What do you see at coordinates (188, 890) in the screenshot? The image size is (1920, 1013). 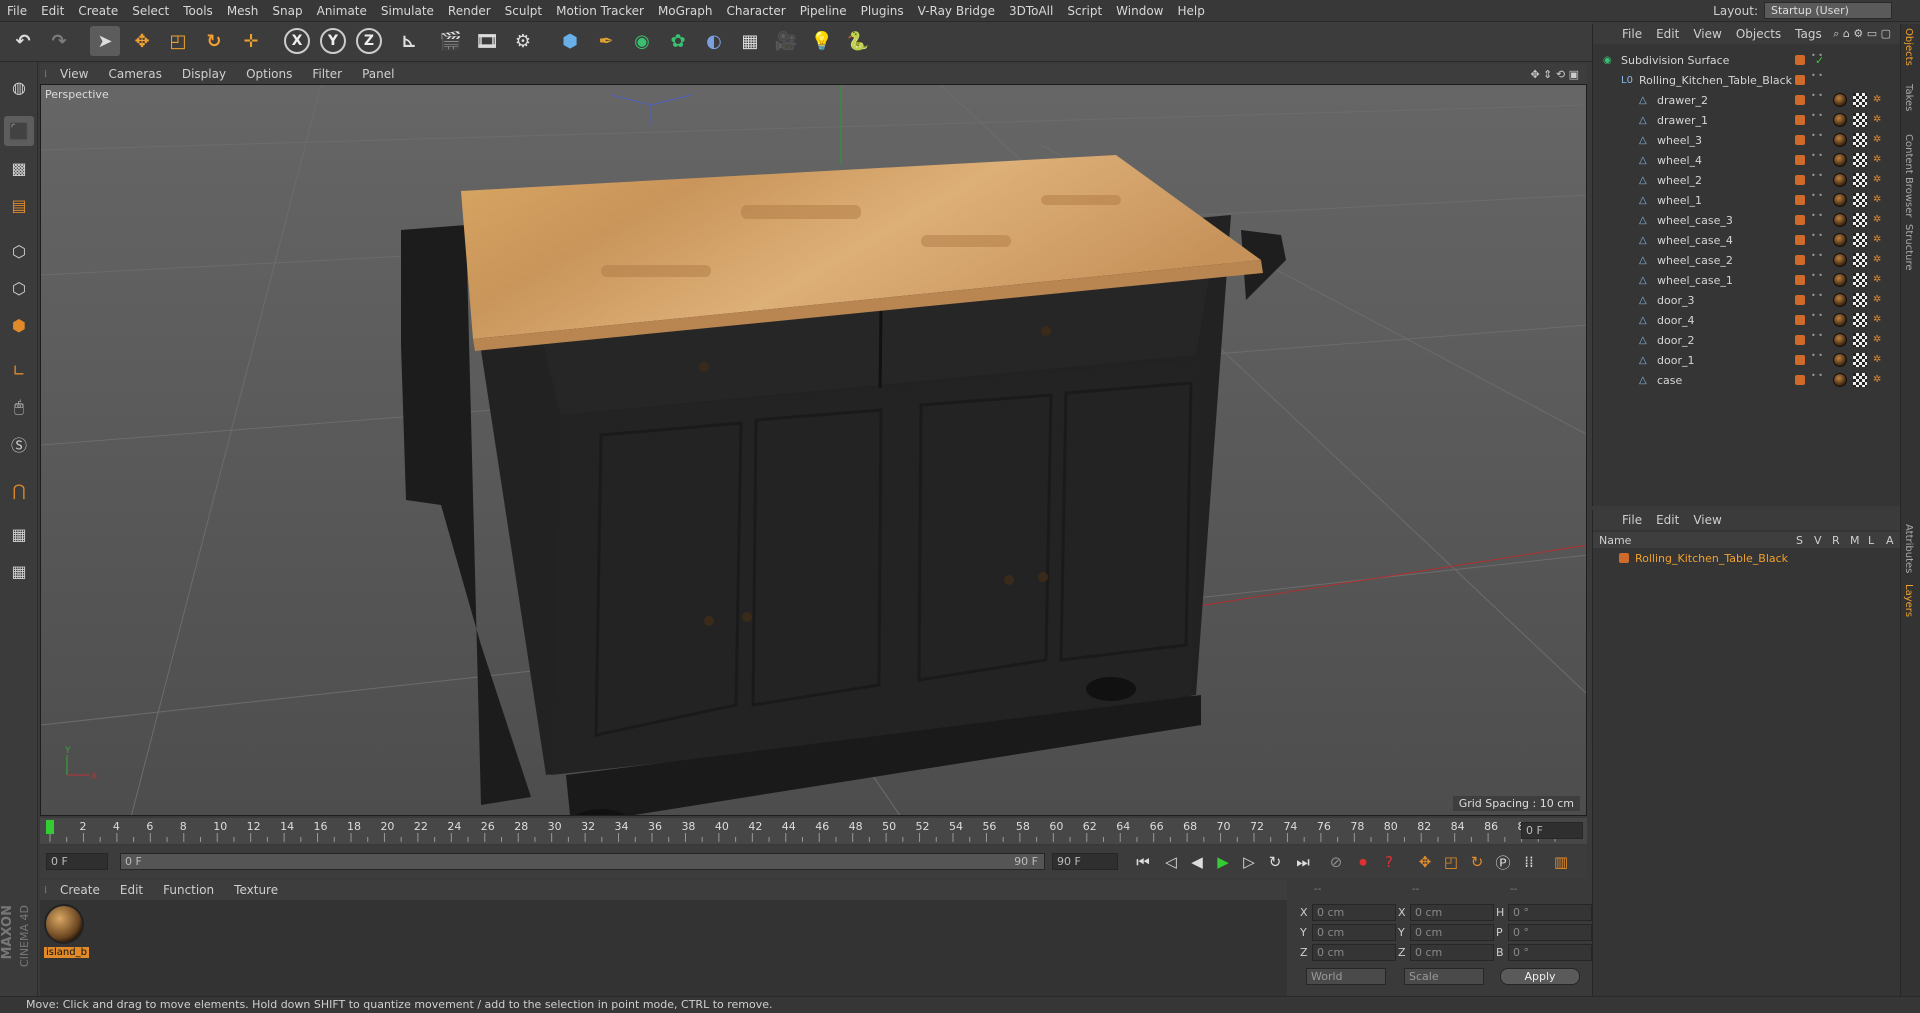 I see `material-menu-function: Function` at bounding box center [188, 890].